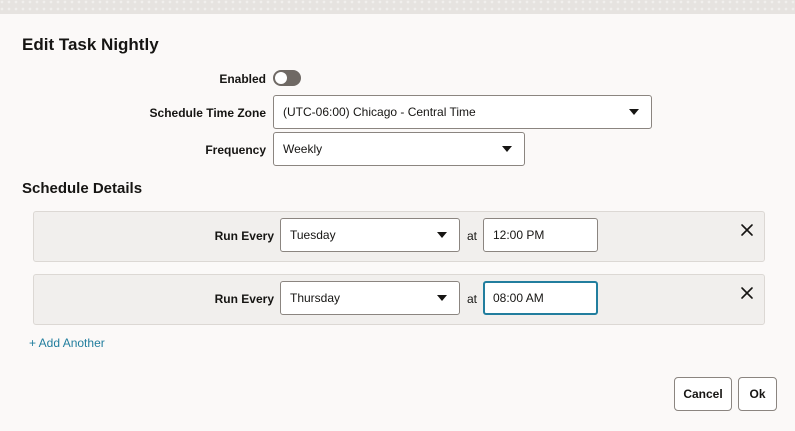 This screenshot has width=795, height=431. What do you see at coordinates (397, 7) in the screenshot?
I see `dialog-backdrop-strip` at bounding box center [397, 7].